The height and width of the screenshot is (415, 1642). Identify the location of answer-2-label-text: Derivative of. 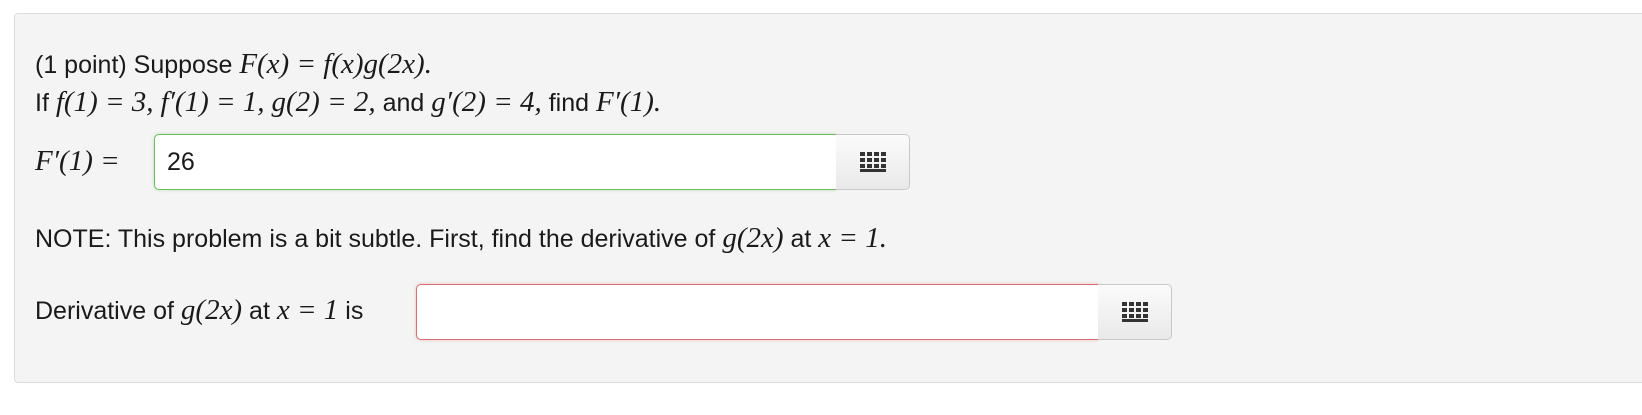
(104, 311).